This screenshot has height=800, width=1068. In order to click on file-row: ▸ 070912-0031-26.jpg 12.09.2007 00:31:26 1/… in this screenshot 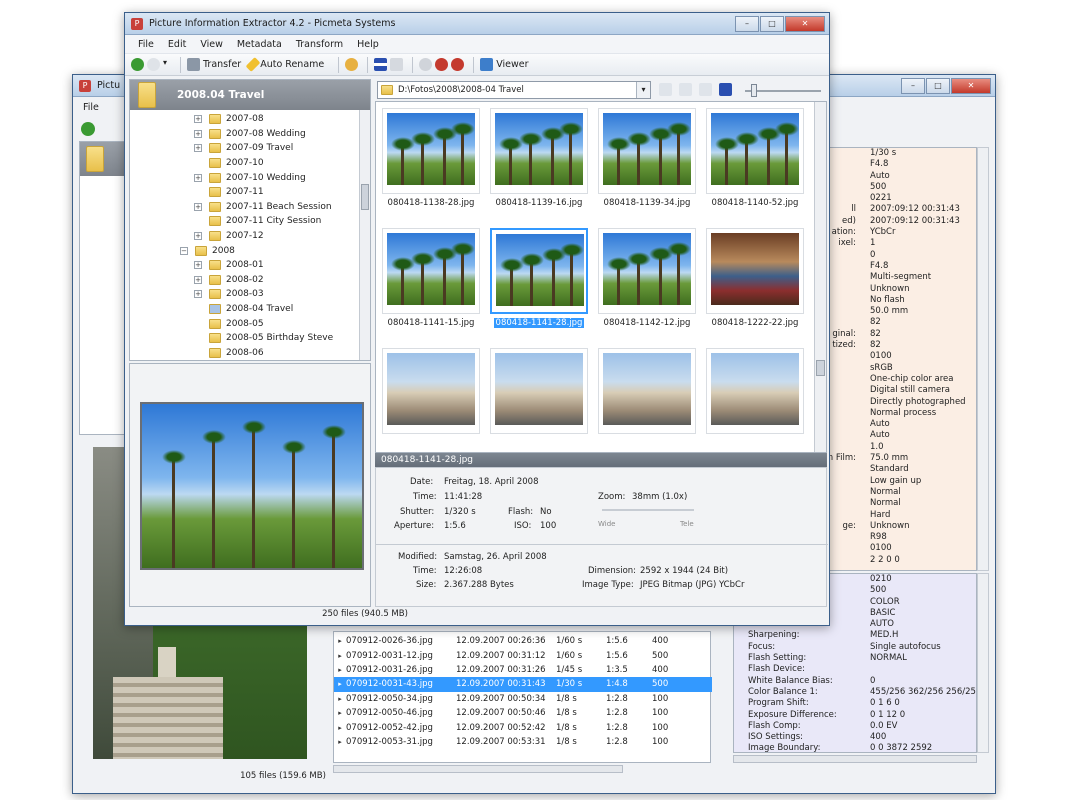, I will do `click(523, 670)`.